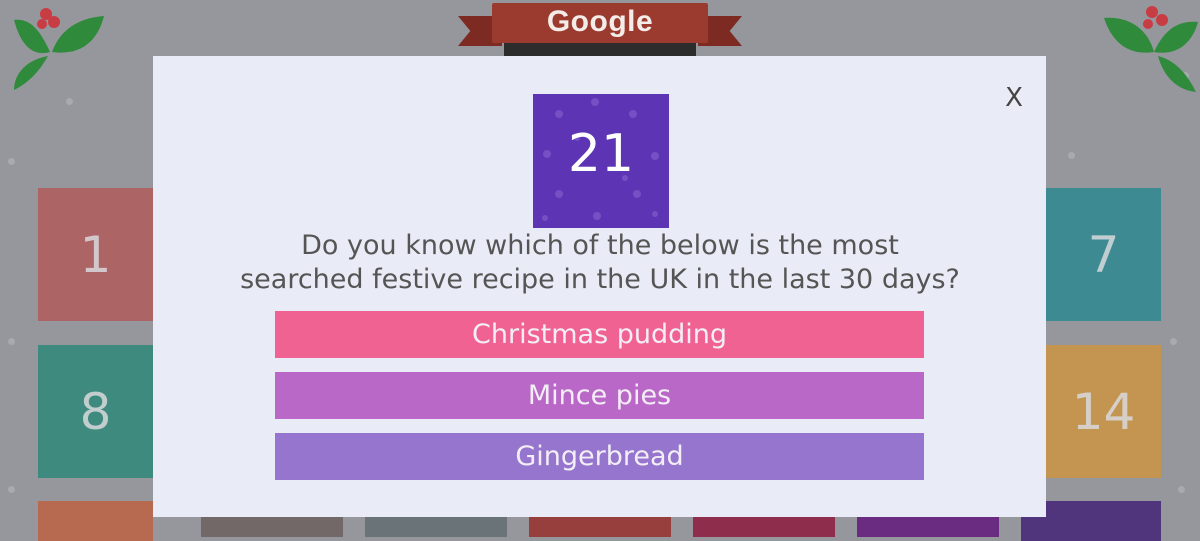 This screenshot has width=1200, height=541. I want to click on tile-number: 8, so click(95, 411).